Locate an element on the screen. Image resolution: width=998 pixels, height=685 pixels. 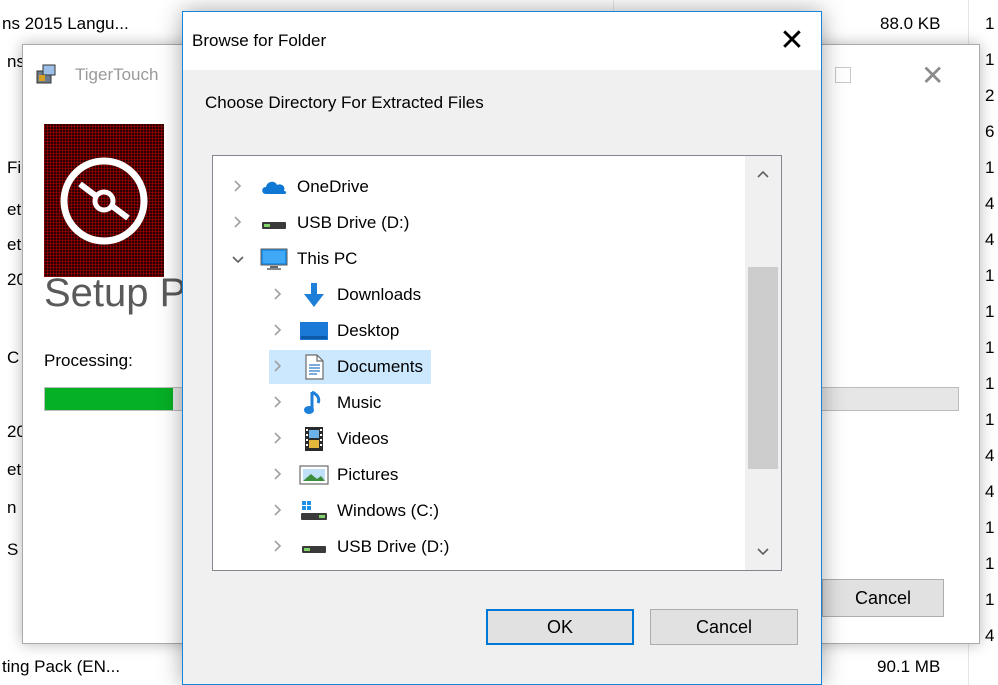
tree-item-label: Desktop is located at coordinates (368, 330).